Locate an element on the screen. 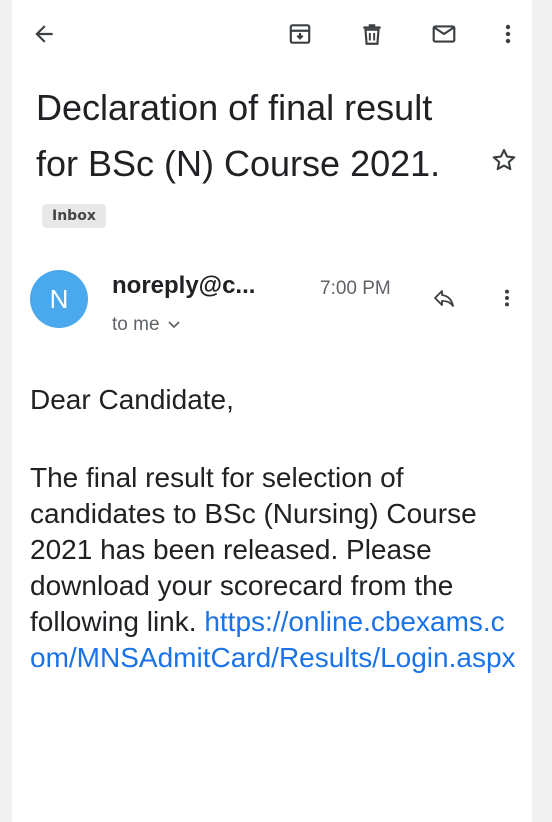 The image size is (552, 822). reply-button is located at coordinates (444, 298).